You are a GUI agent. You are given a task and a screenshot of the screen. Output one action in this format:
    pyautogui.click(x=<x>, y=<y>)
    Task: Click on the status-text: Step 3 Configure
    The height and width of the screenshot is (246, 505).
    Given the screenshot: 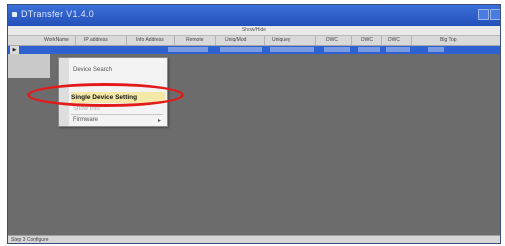 What is the action you would take?
    pyautogui.click(x=30, y=240)
    